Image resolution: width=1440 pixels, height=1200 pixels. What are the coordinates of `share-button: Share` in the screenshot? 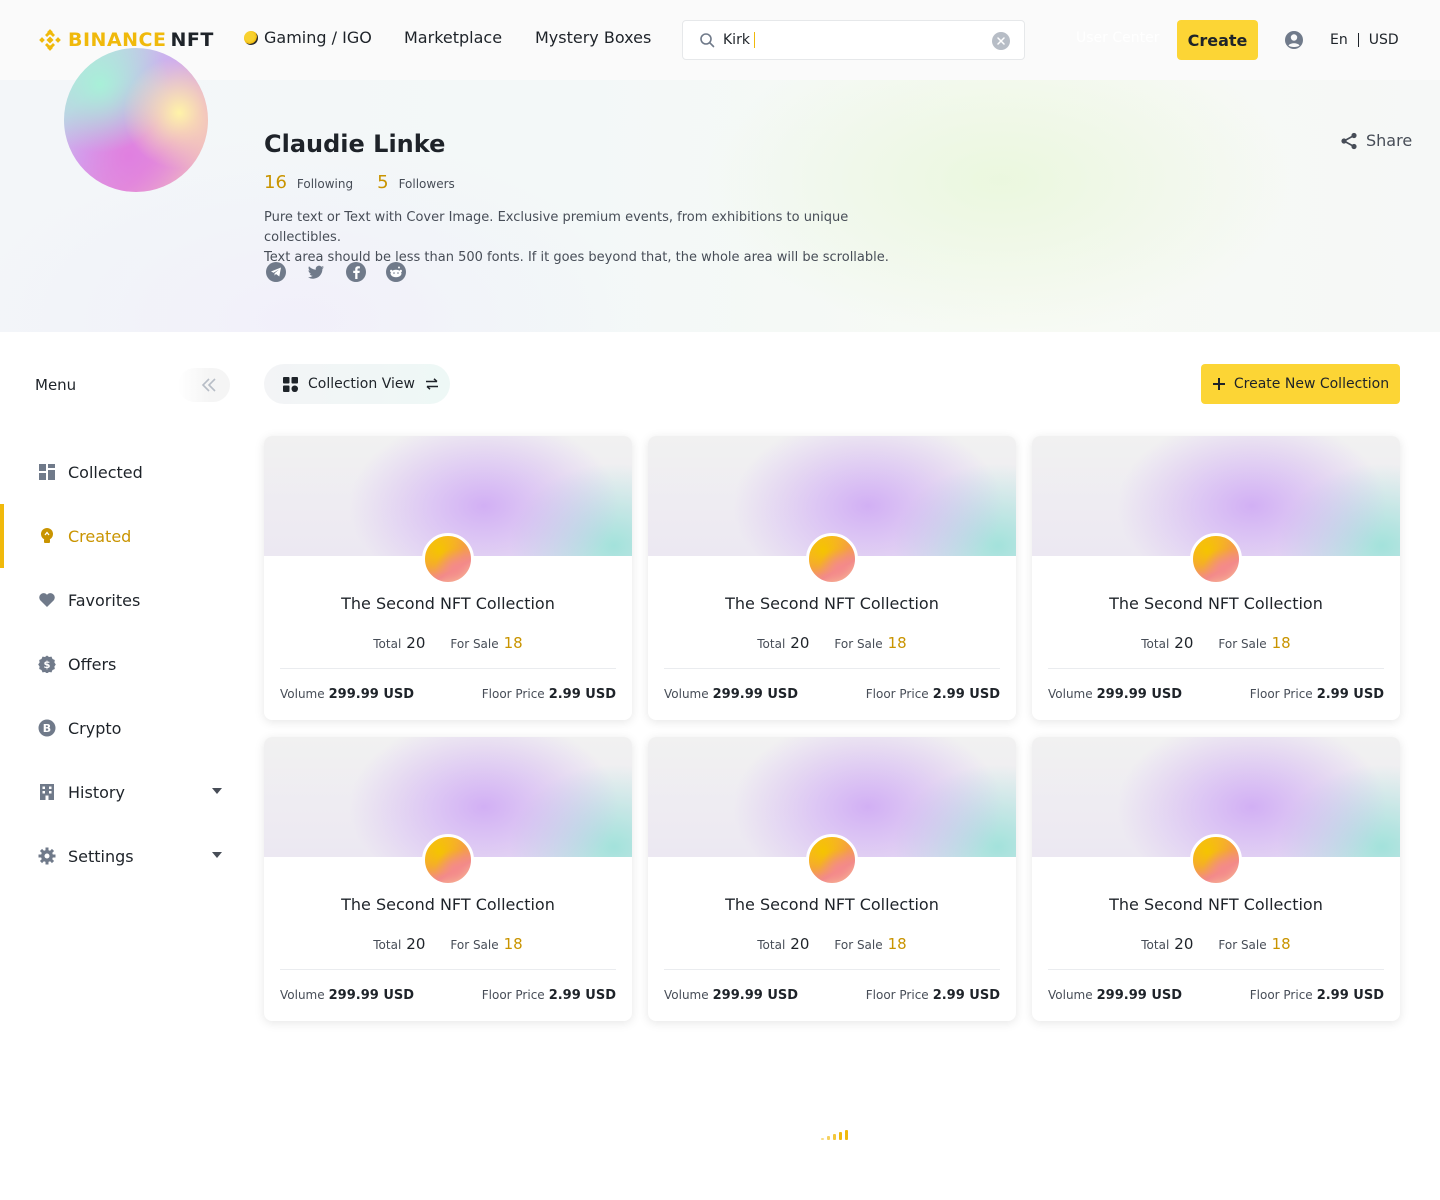 It's located at (1376, 140).